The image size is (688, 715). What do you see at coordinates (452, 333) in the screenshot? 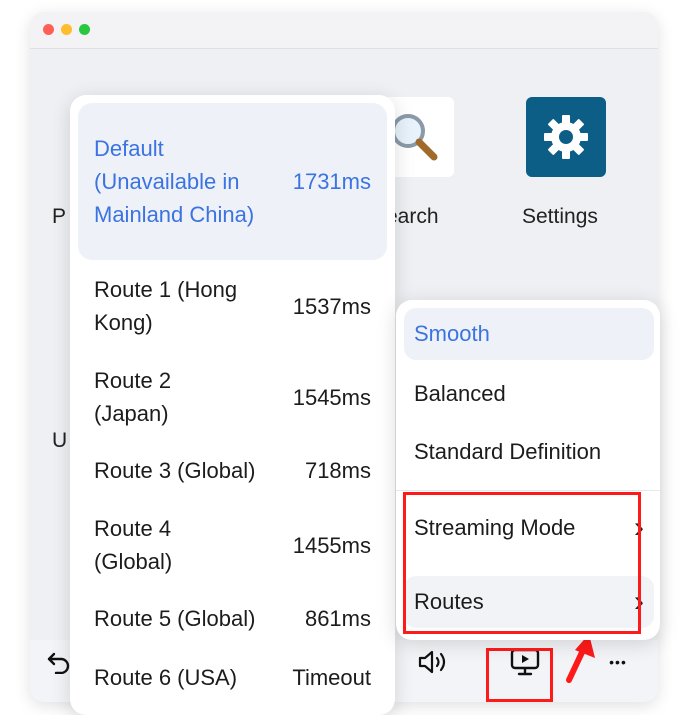
I see `option-label: Smooth` at bounding box center [452, 333].